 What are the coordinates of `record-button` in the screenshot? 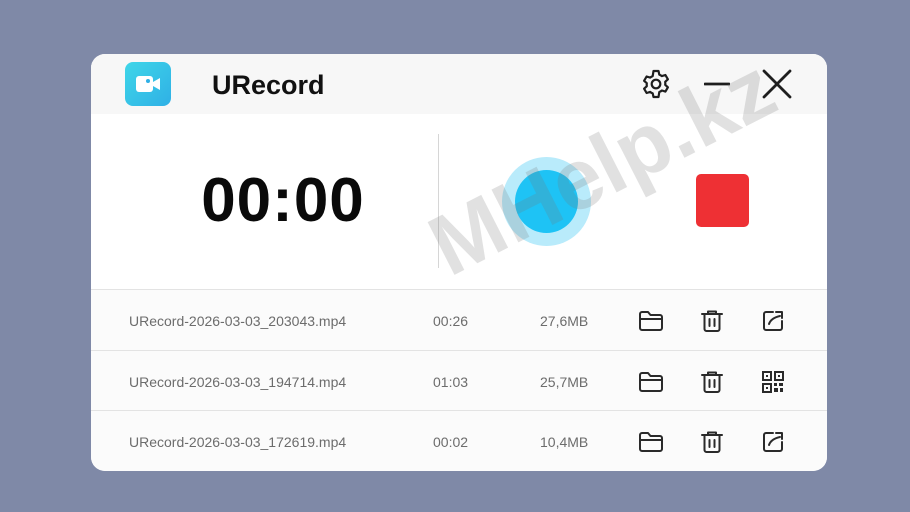 It's located at (546, 201).